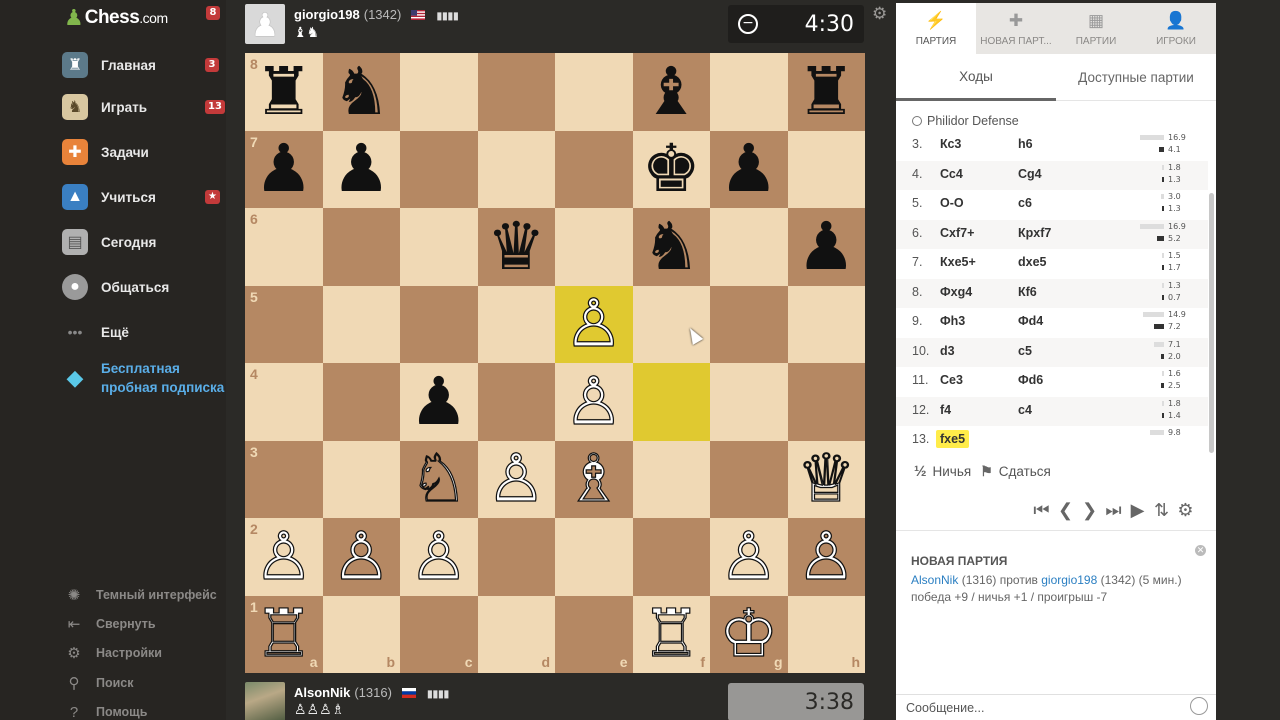 Image resolution: width=1280 pixels, height=720 pixels. I want to click on square-e7, so click(594, 169).